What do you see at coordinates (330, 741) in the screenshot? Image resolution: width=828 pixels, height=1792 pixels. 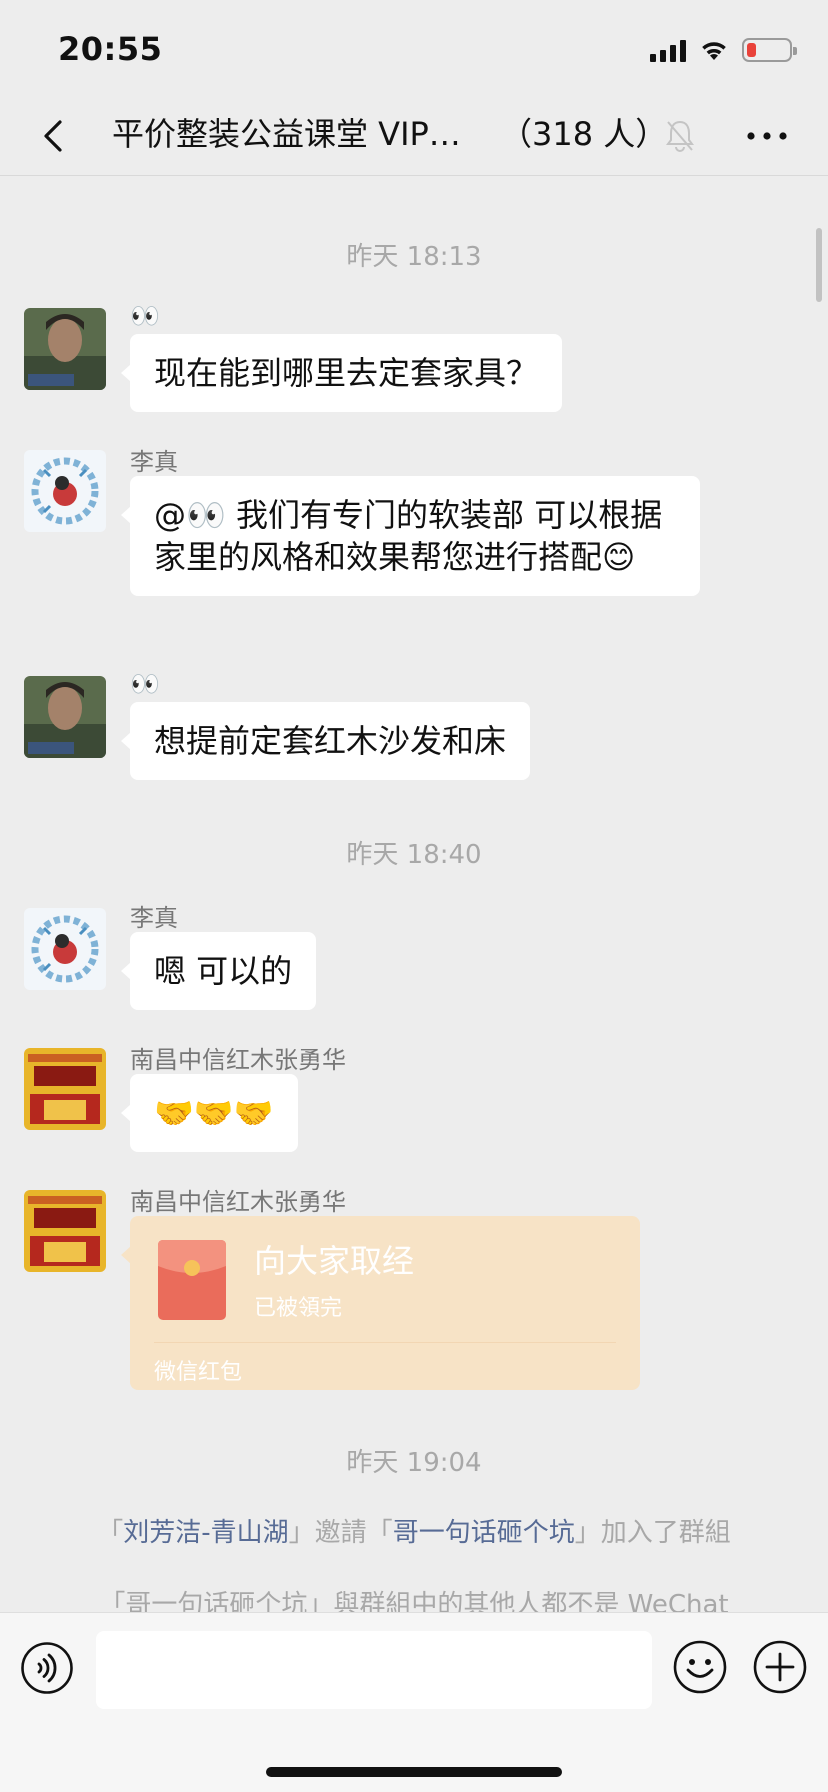 I see `message-text: 想提前定套红木沙发和床` at bounding box center [330, 741].